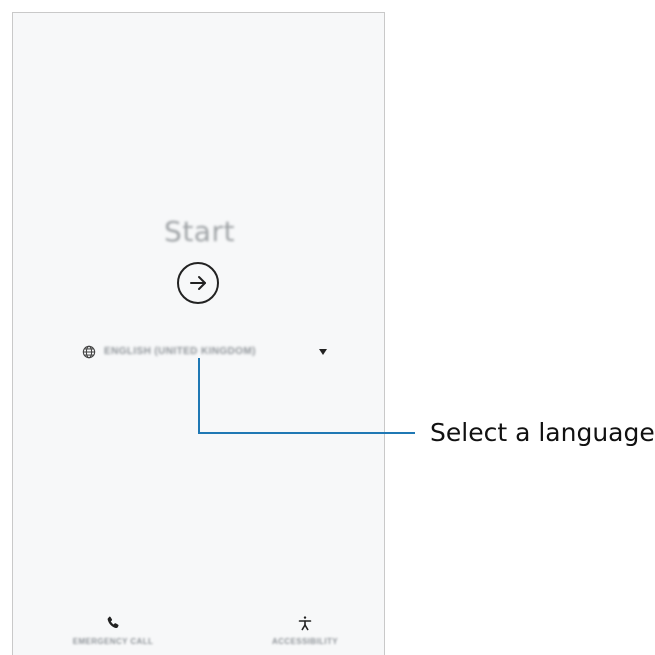 This screenshot has width=655, height=655. I want to click on language-selector: ENGLISH (UNITED KINGDOM), so click(204, 354).